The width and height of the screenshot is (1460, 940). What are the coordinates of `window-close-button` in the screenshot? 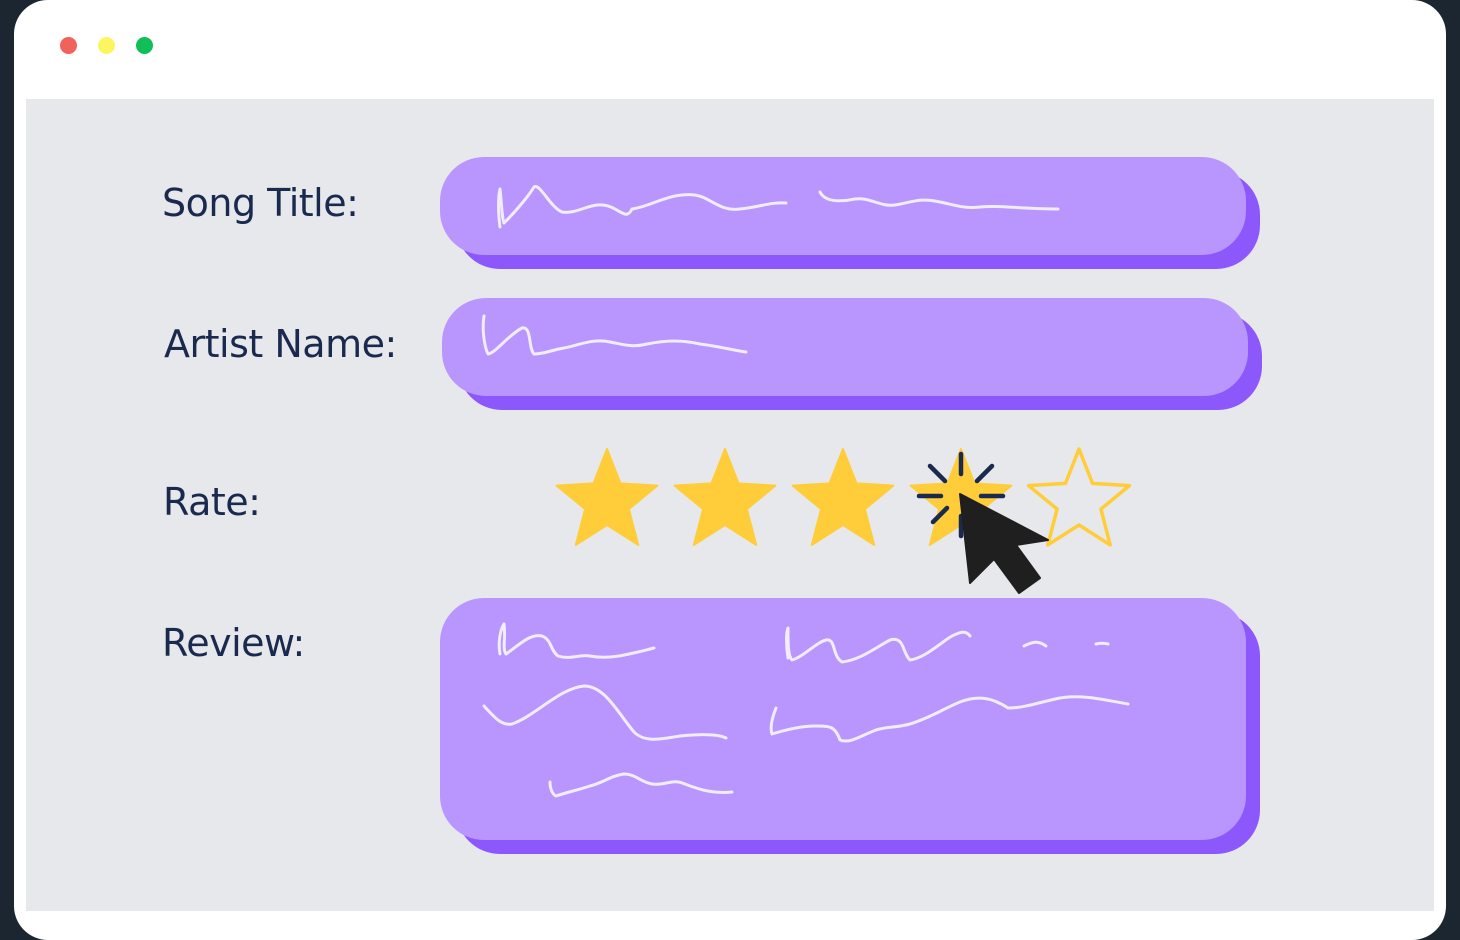 It's located at (68, 45).